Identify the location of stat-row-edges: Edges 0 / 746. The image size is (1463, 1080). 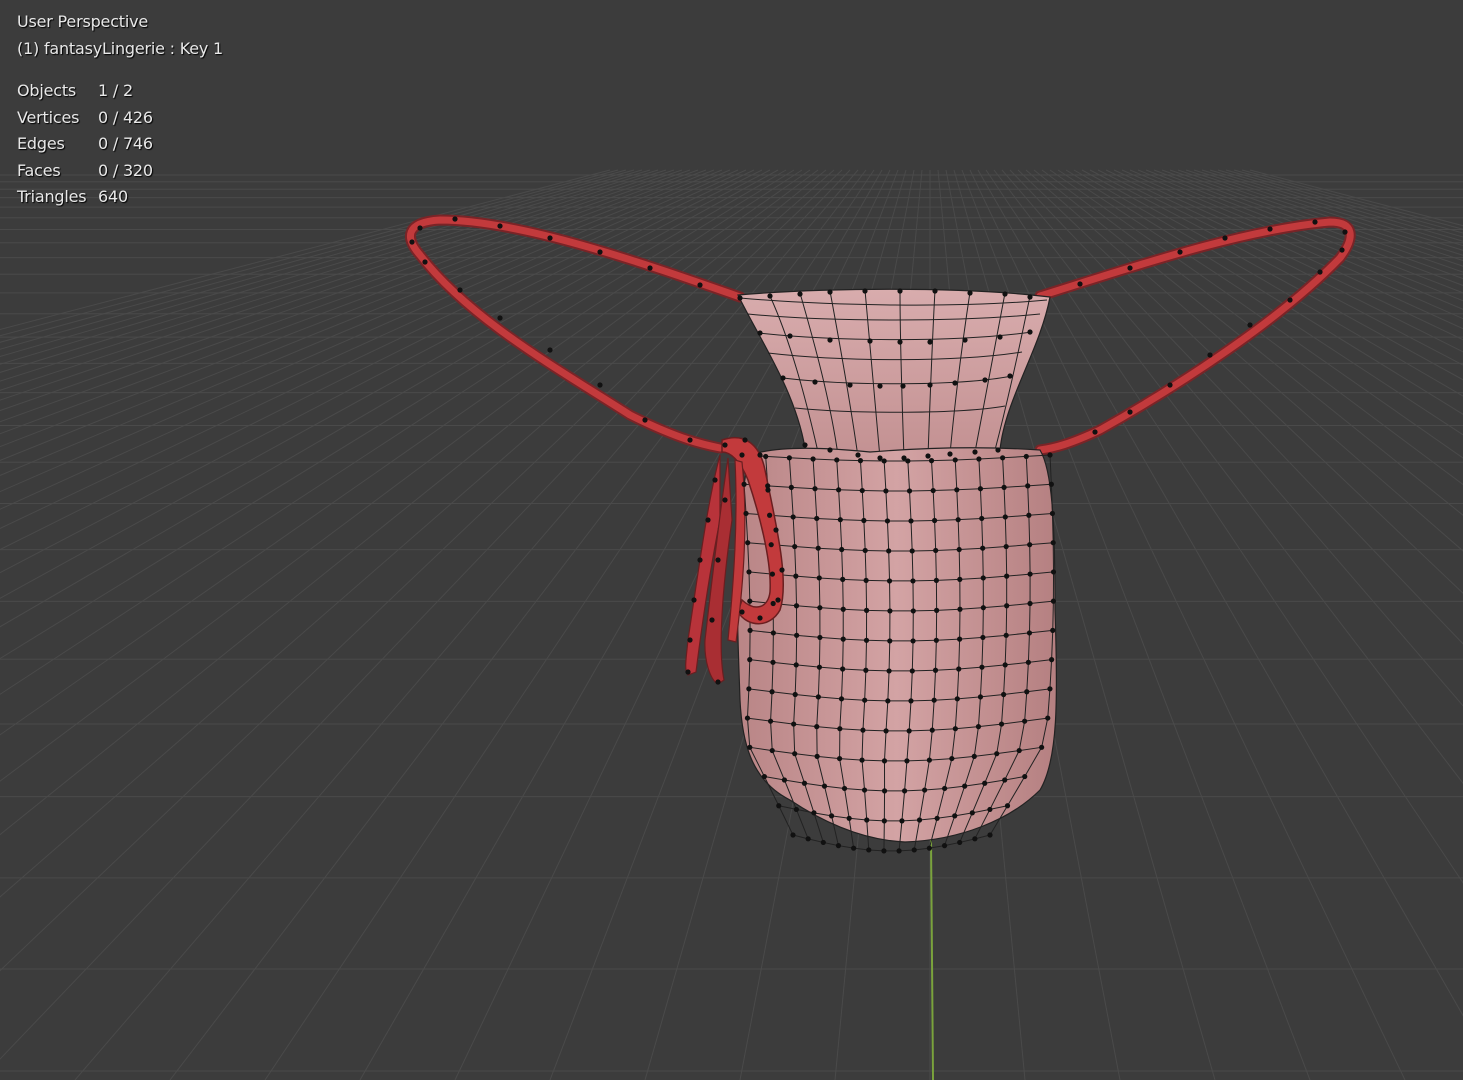
(120, 144).